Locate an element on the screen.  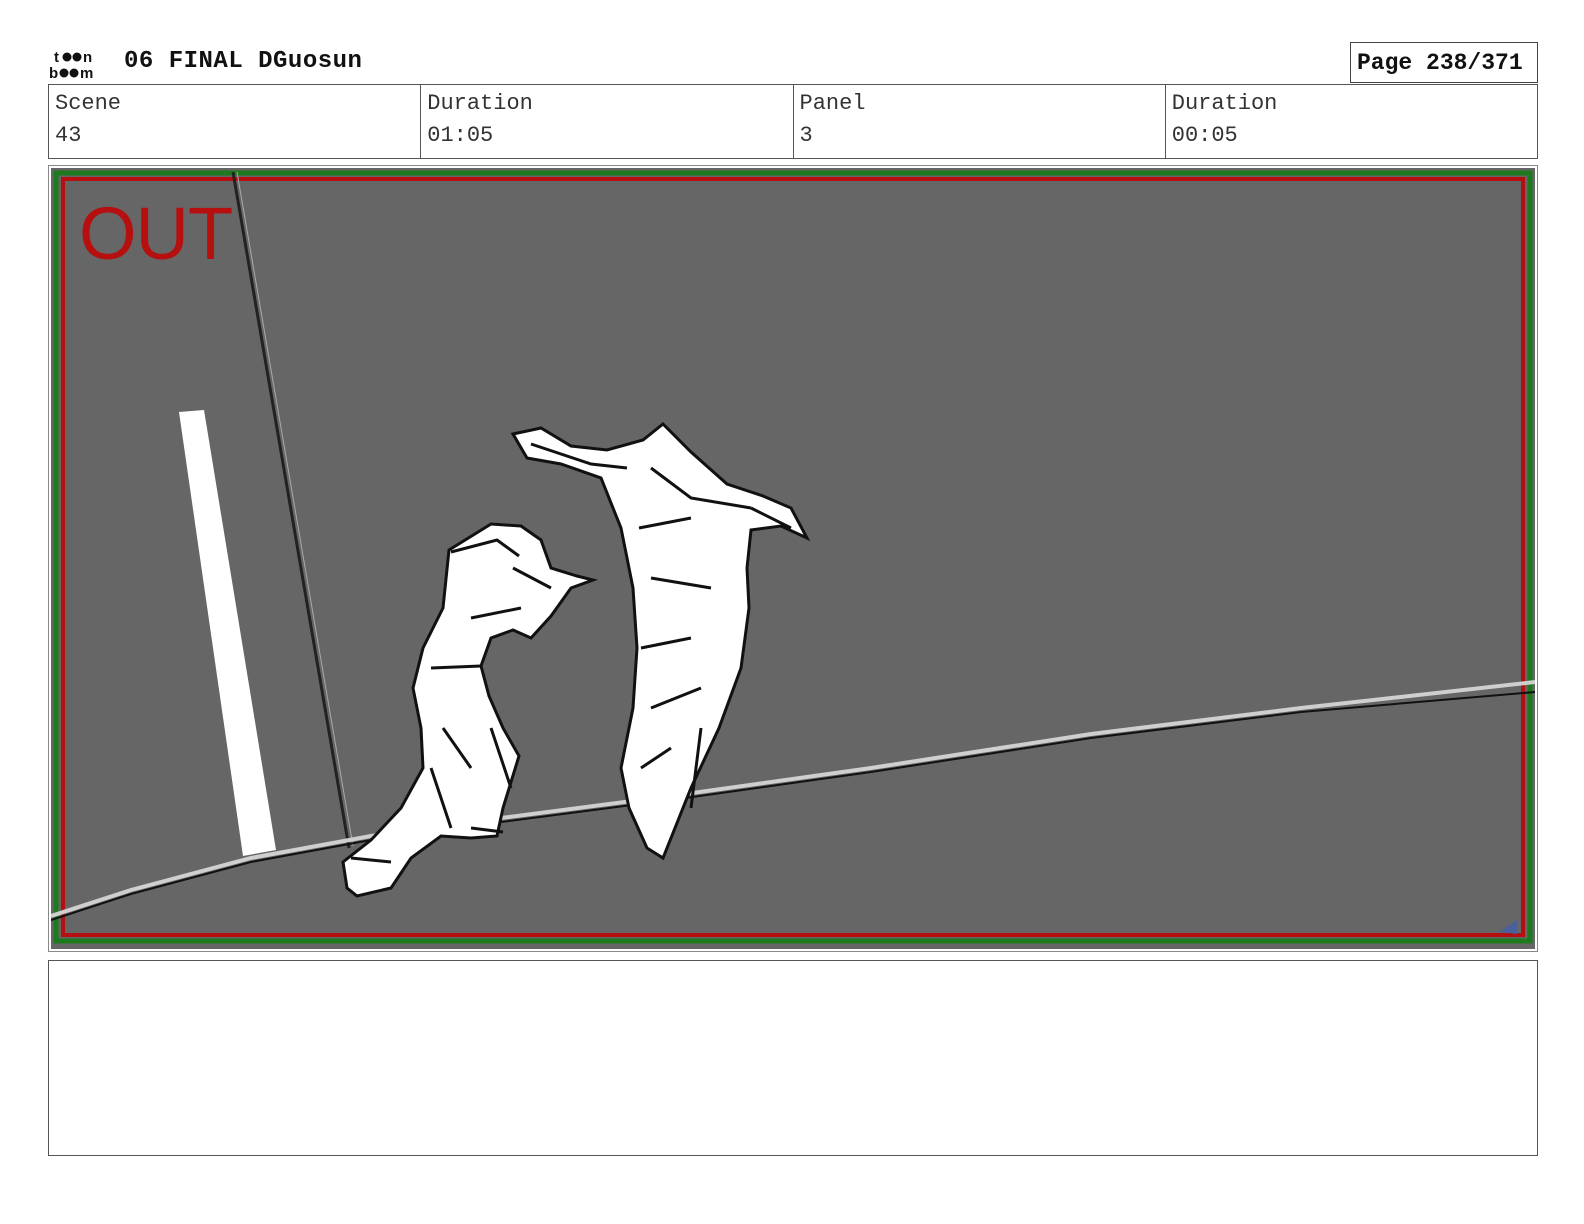
page-indicator: Page 238/371 is located at coordinates (1444, 62).